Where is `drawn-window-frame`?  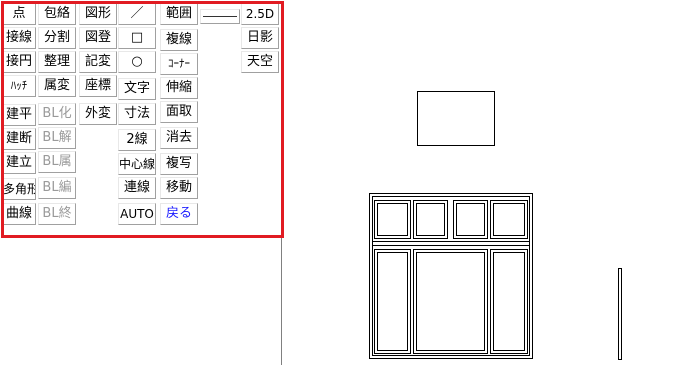 drawn-window-frame is located at coordinates (451, 276).